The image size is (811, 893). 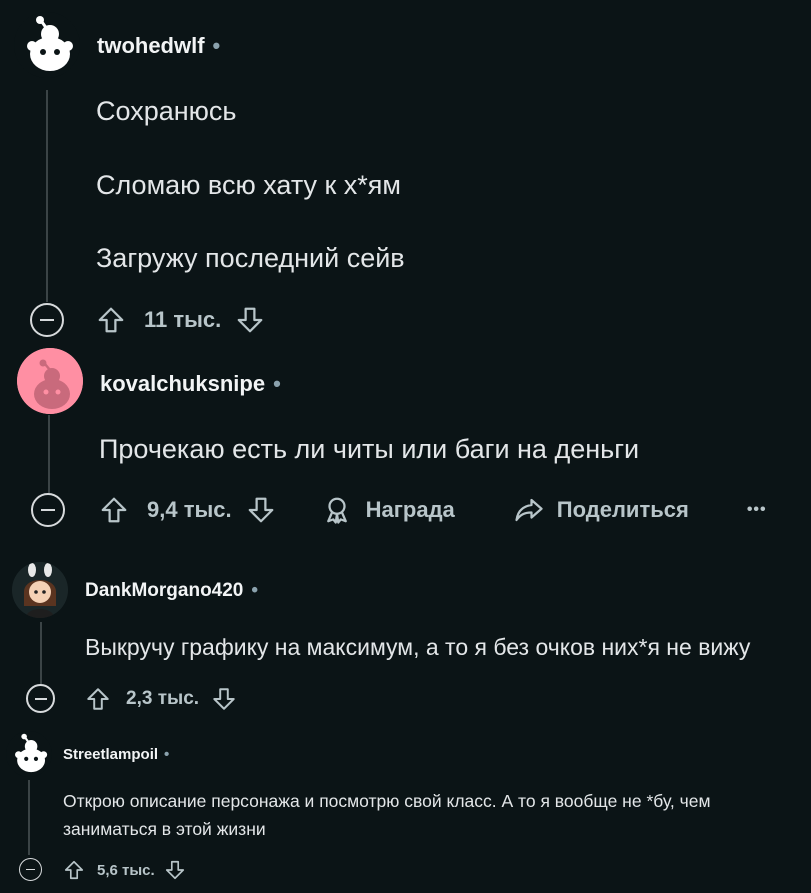 What do you see at coordinates (250, 258) in the screenshot?
I see `comment-line: Загружу последний сейв` at bounding box center [250, 258].